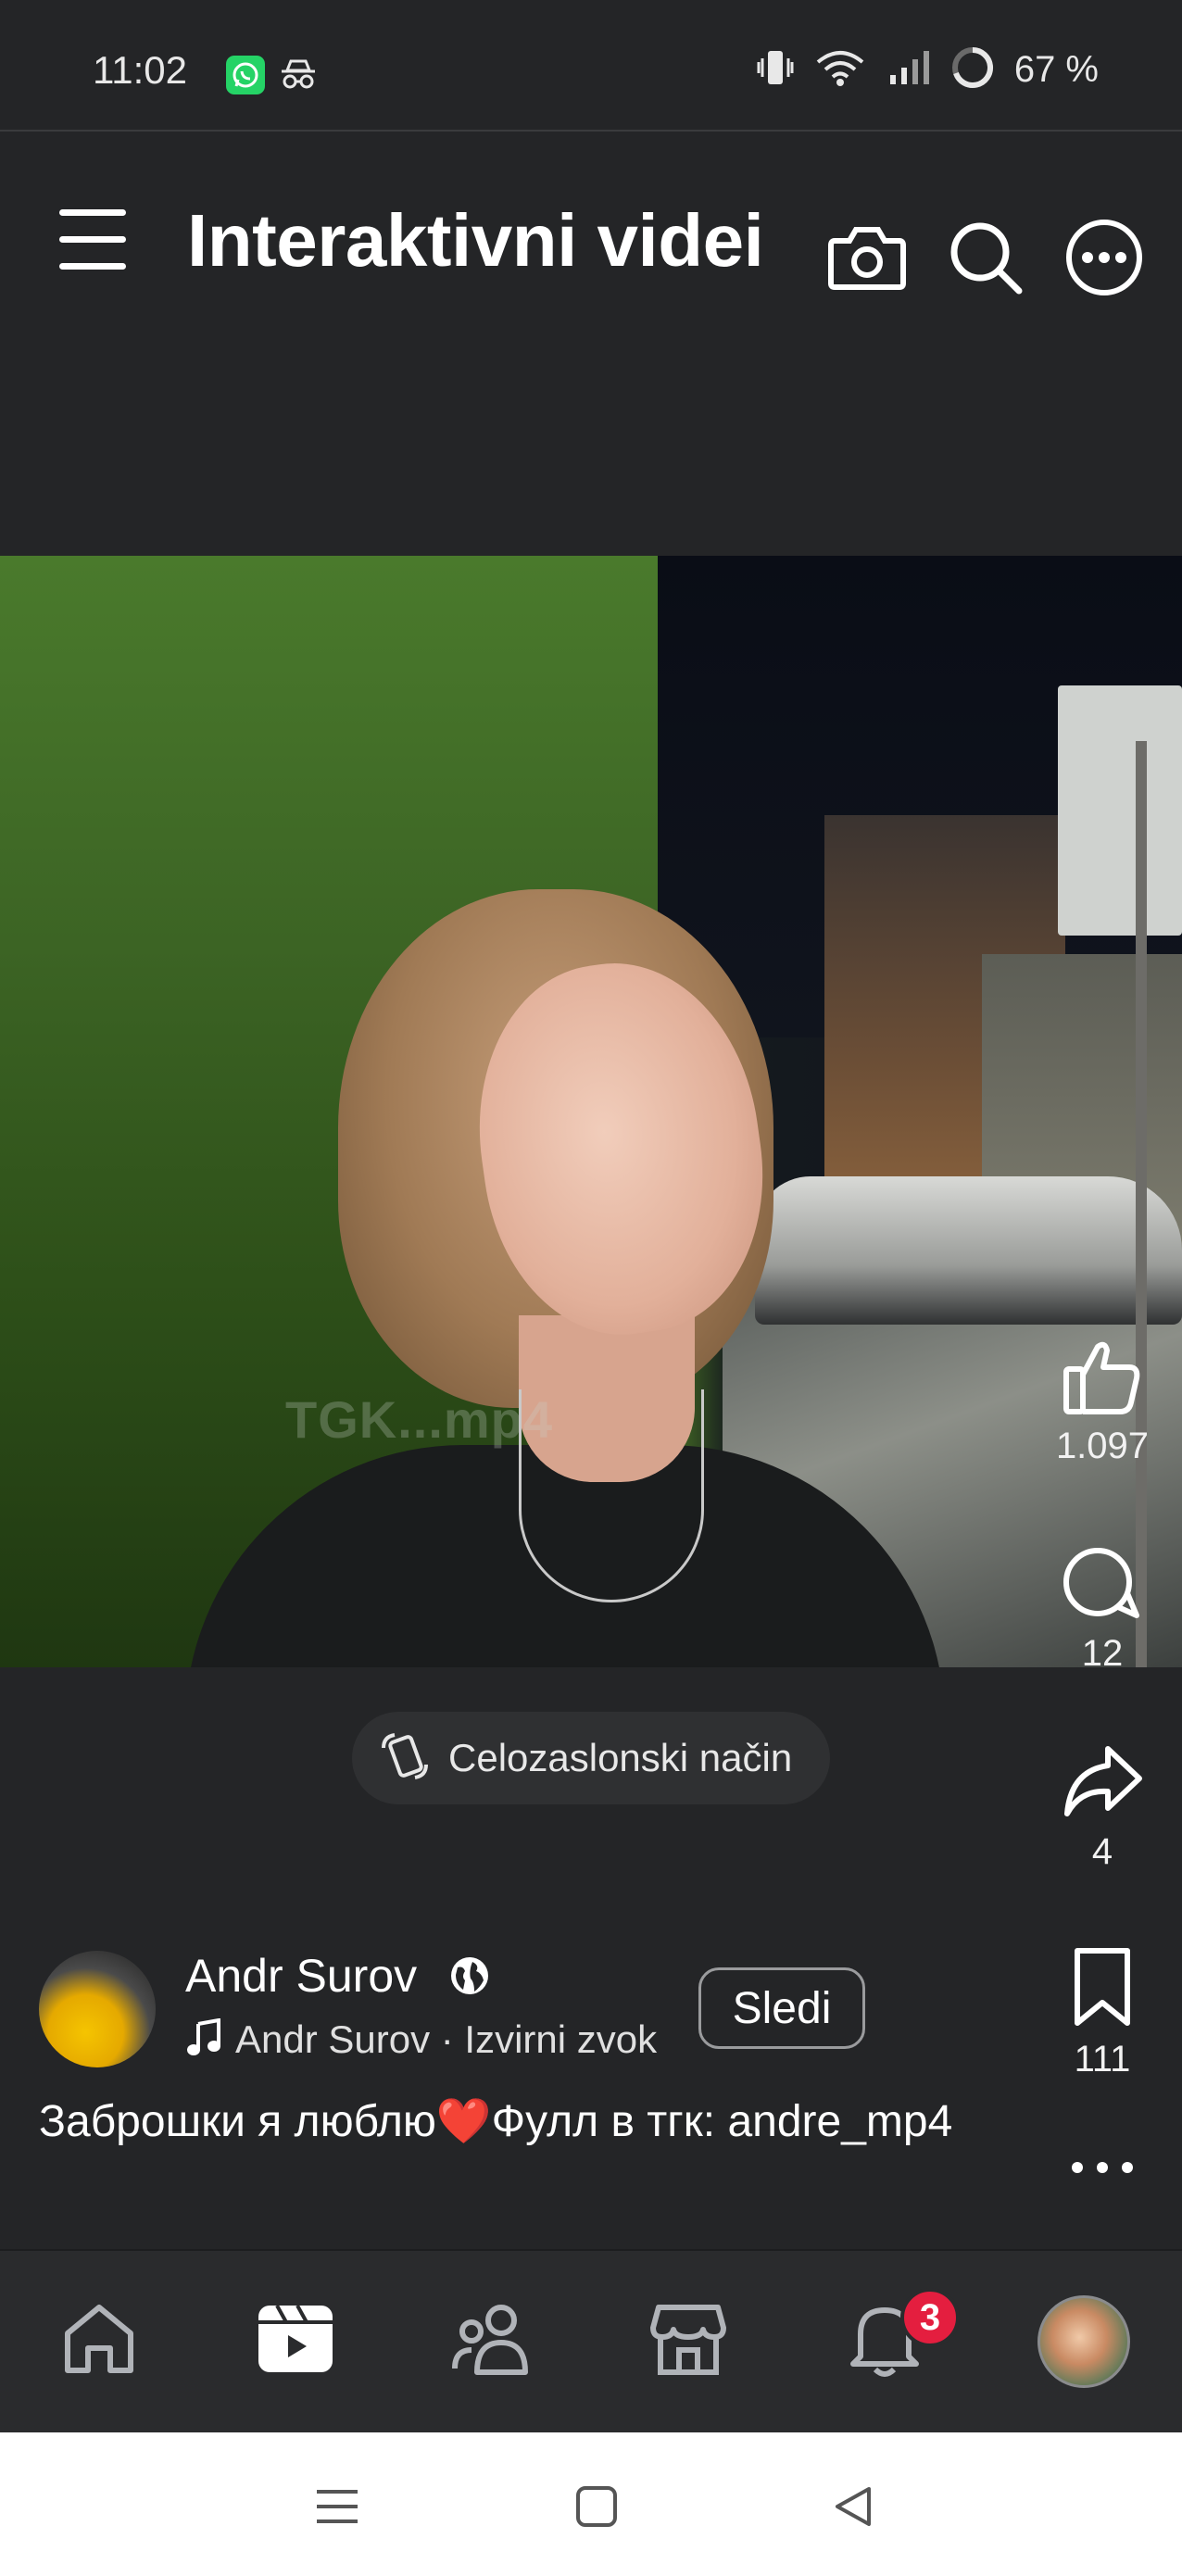 This screenshot has height=2576, width=1182. I want to click on video-frame-pole, so click(1141, 1204).